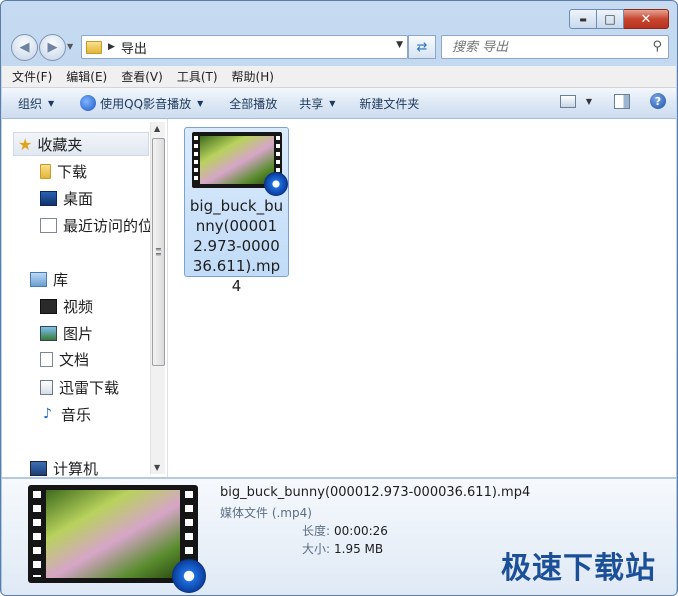  What do you see at coordinates (78, 307) in the screenshot?
I see `nav-videos-label: 视频` at bounding box center [78, 307].